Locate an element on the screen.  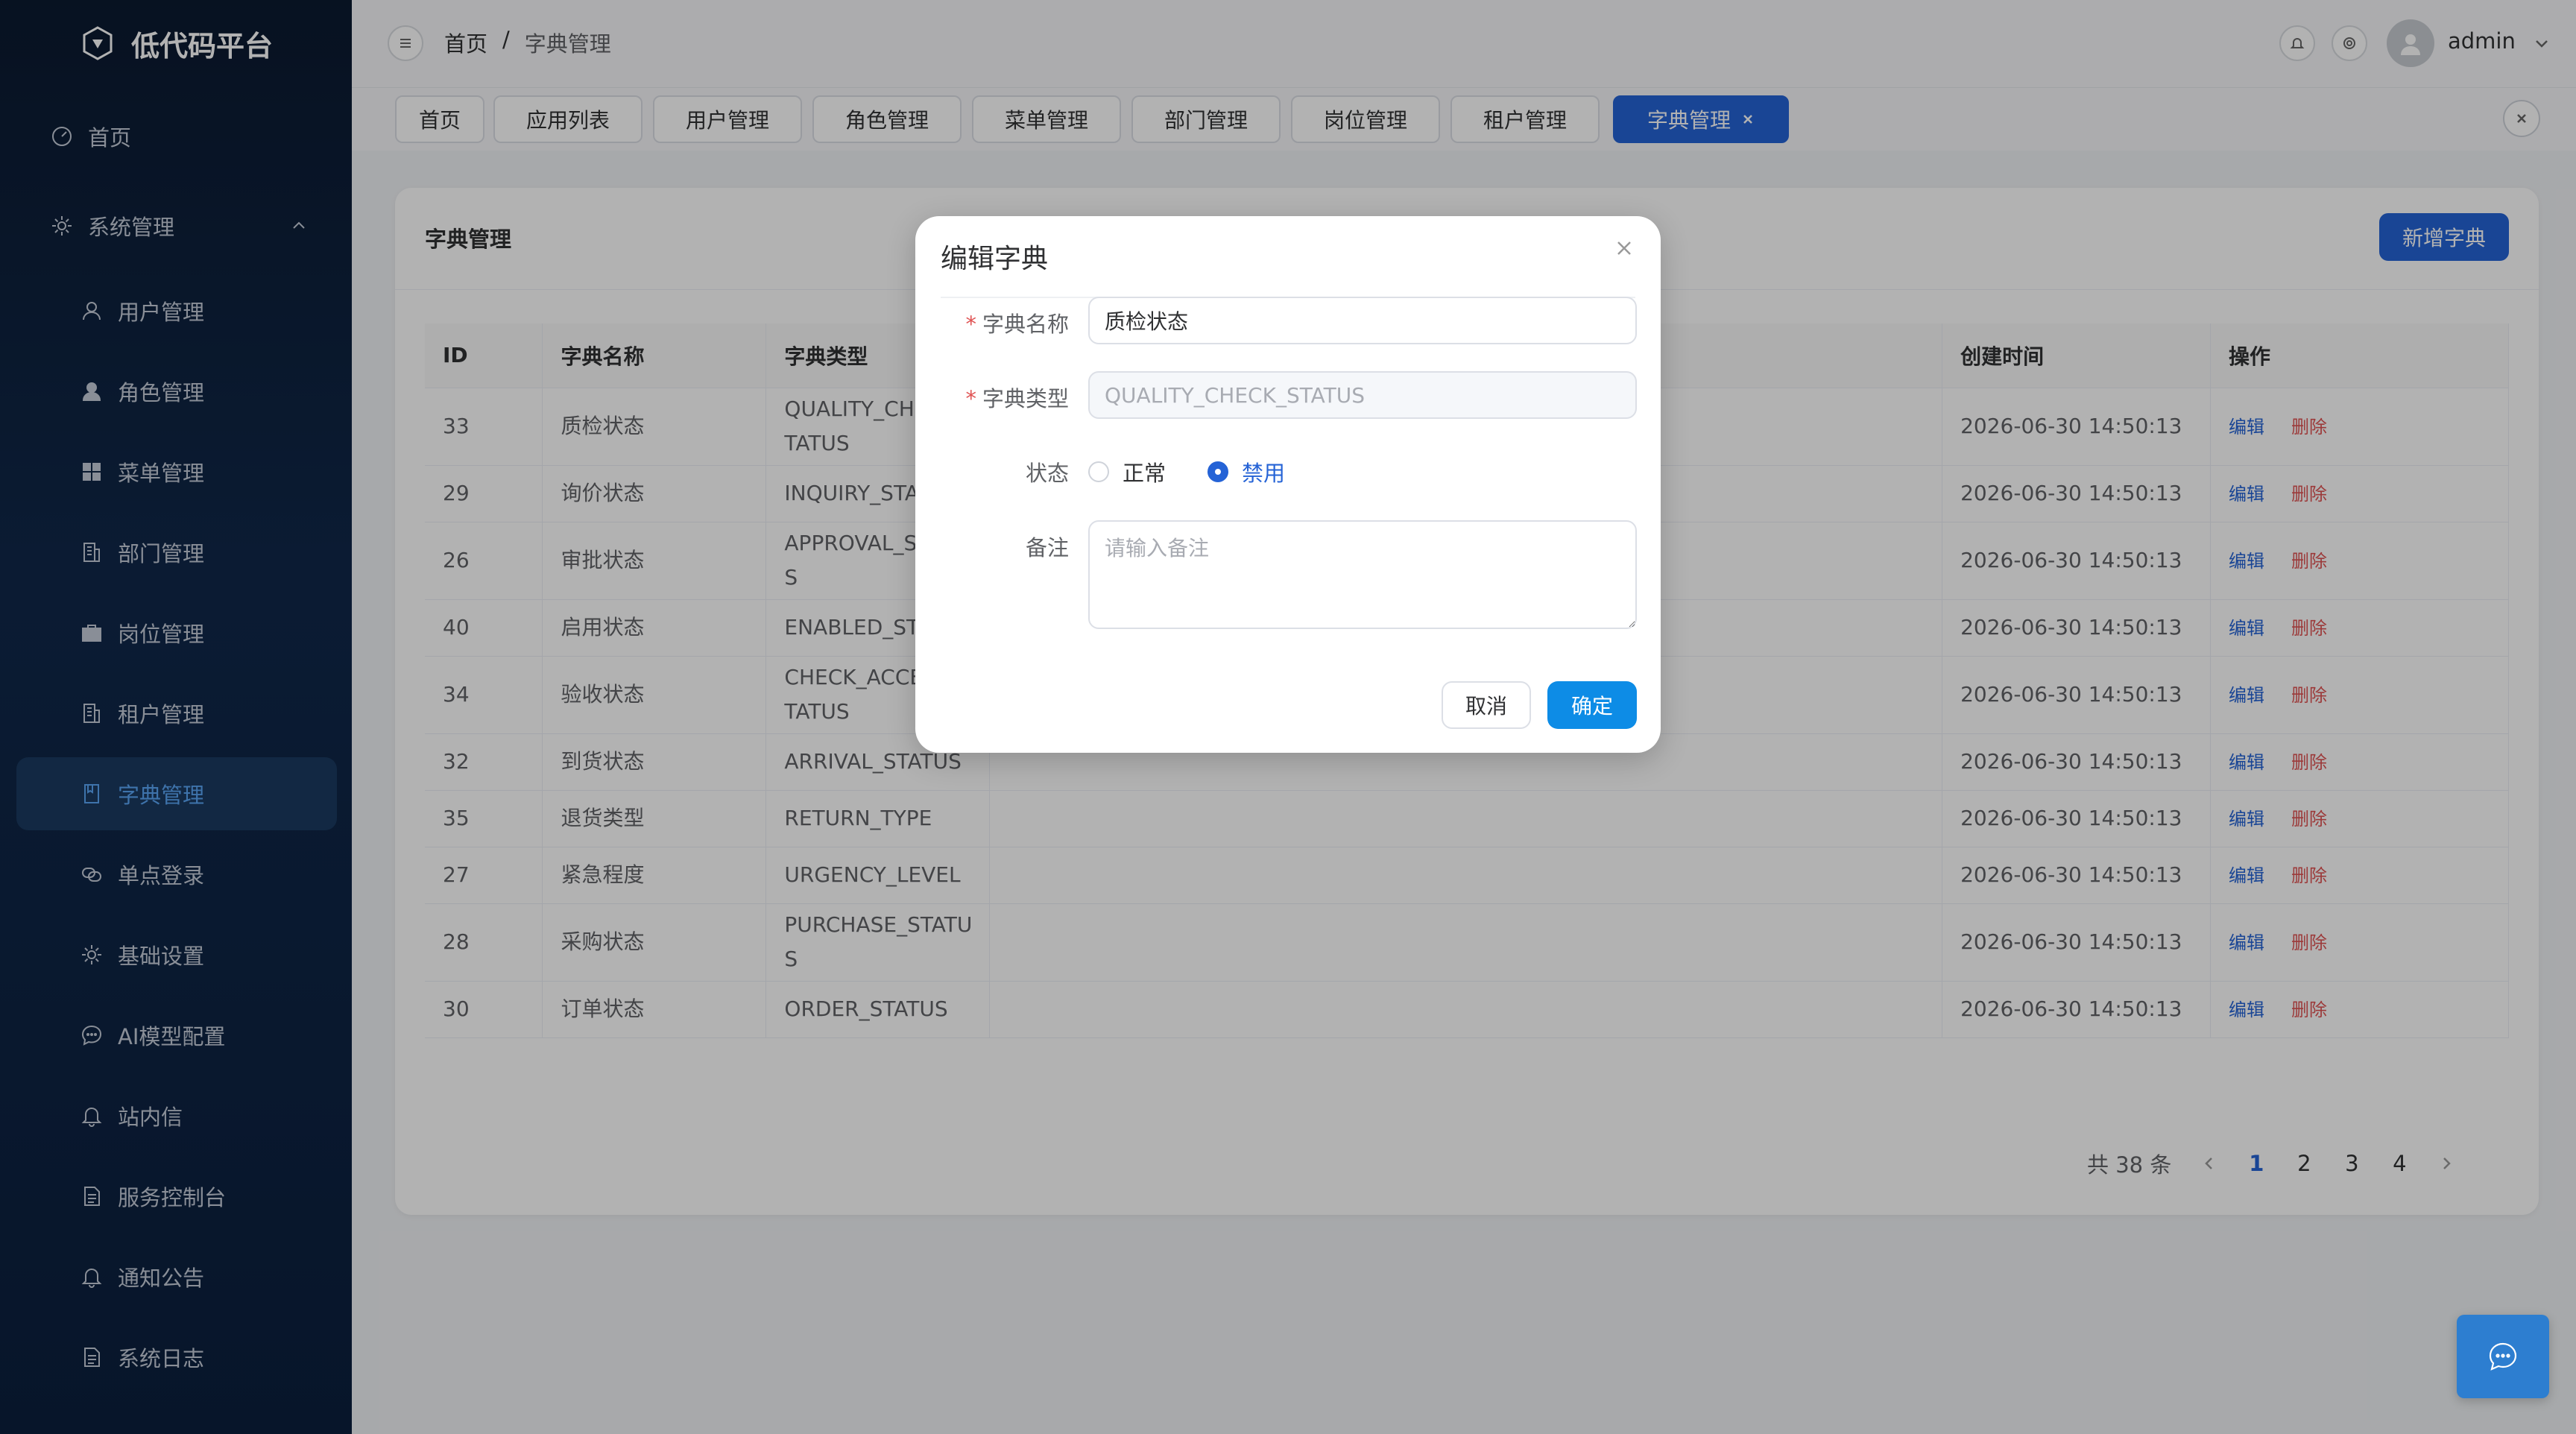
radio-circle-checked is located at coordinates (1218, 472).